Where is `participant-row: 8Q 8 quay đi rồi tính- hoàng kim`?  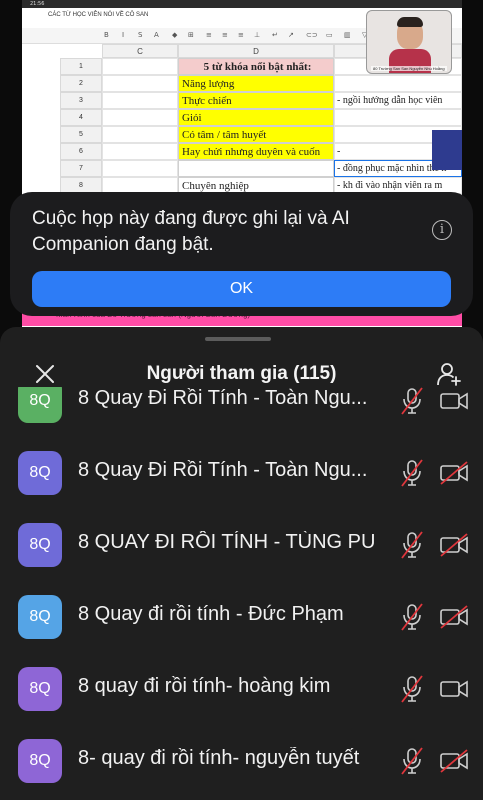
participant-row: 8Q 8 quay đi rồi tính- hoàng kim is located at coordinates (241, 689).